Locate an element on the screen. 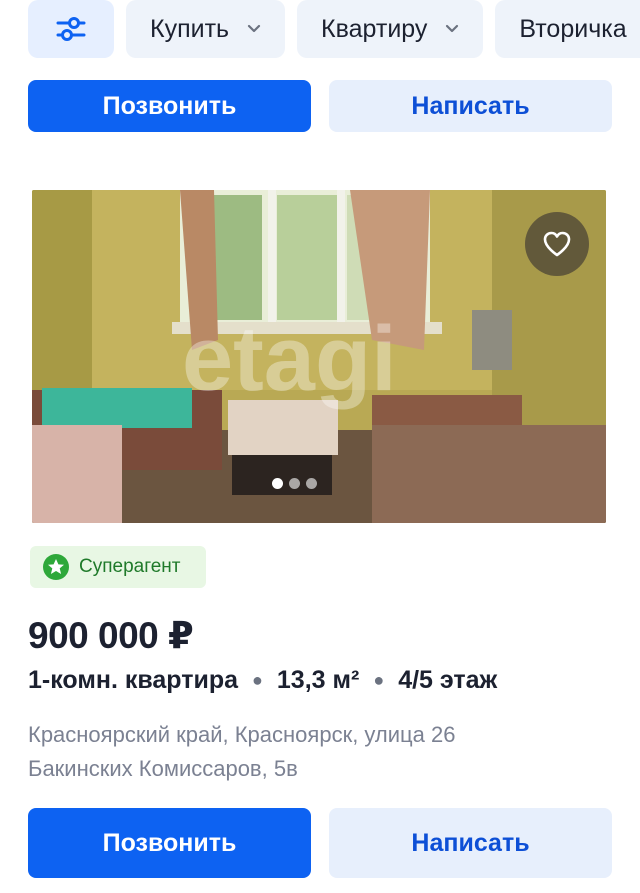 The width and height of the screenshot is (640, 893). market-dropdown: Вторичка is located at coordinates (567, 29).